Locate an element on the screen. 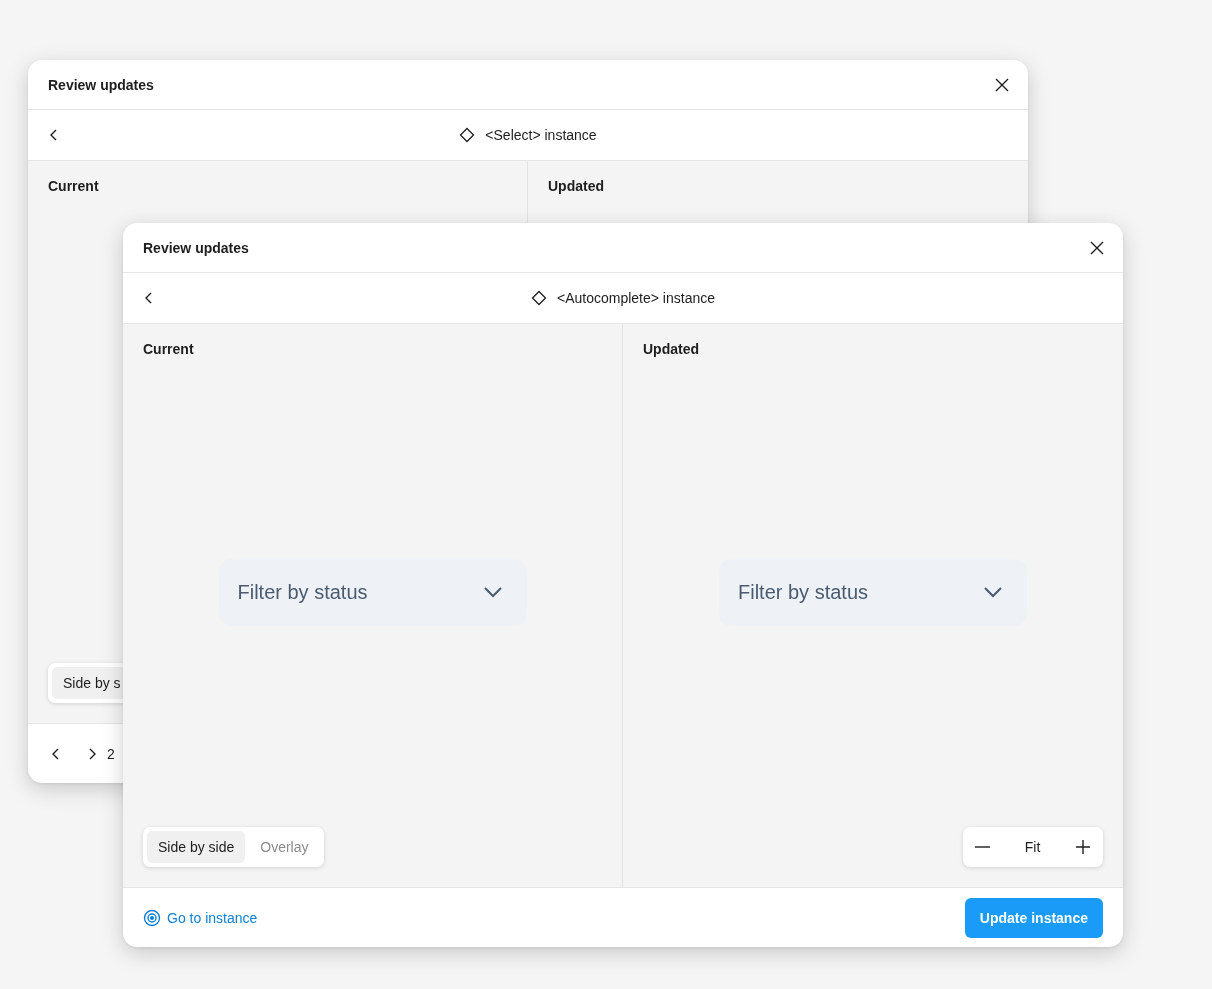 The width and height of the screenshot is (1212, 989). page-counter: 2 is located at coordinates (111, 753).